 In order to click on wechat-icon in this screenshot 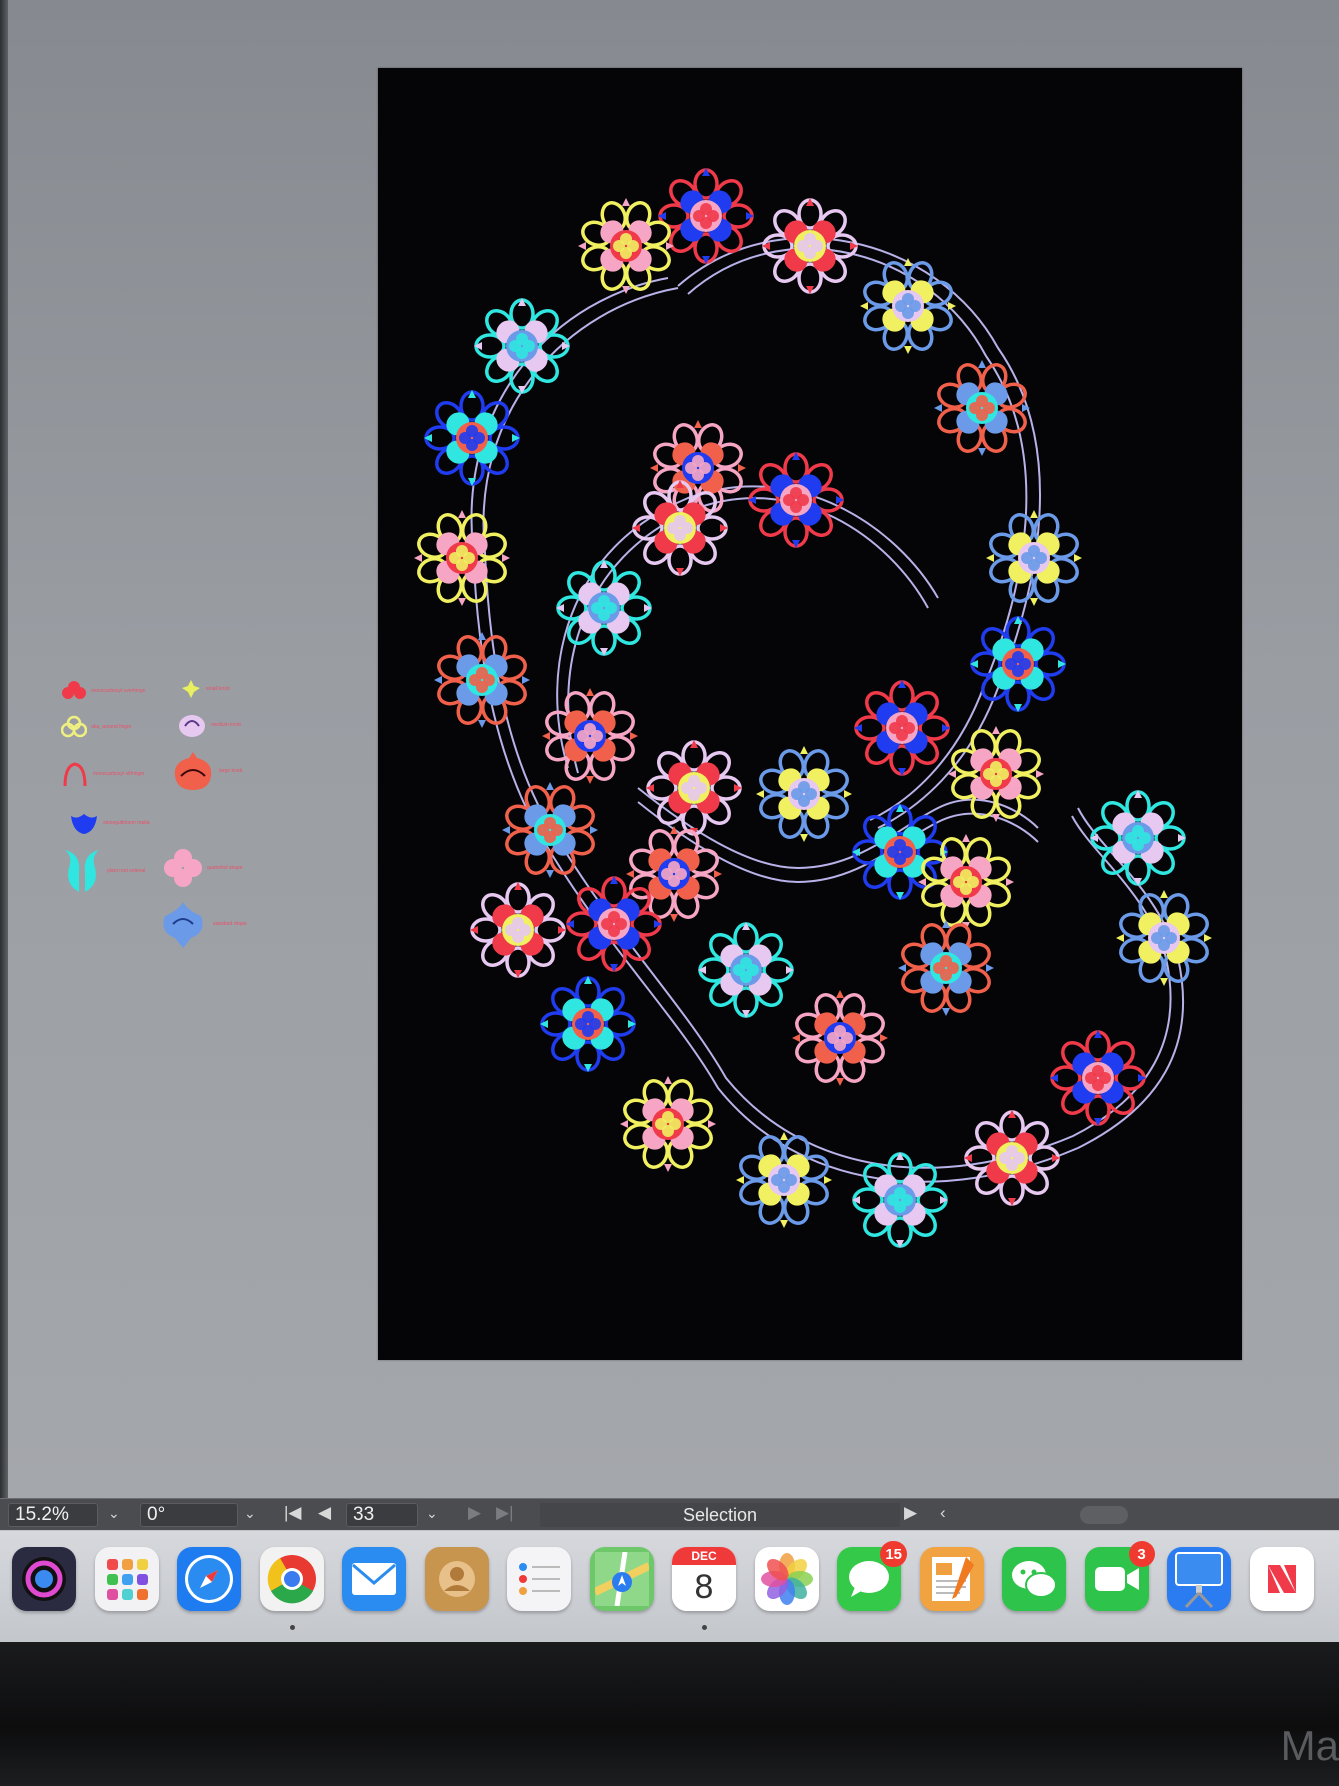, I will do `click(1034, 1579)`.